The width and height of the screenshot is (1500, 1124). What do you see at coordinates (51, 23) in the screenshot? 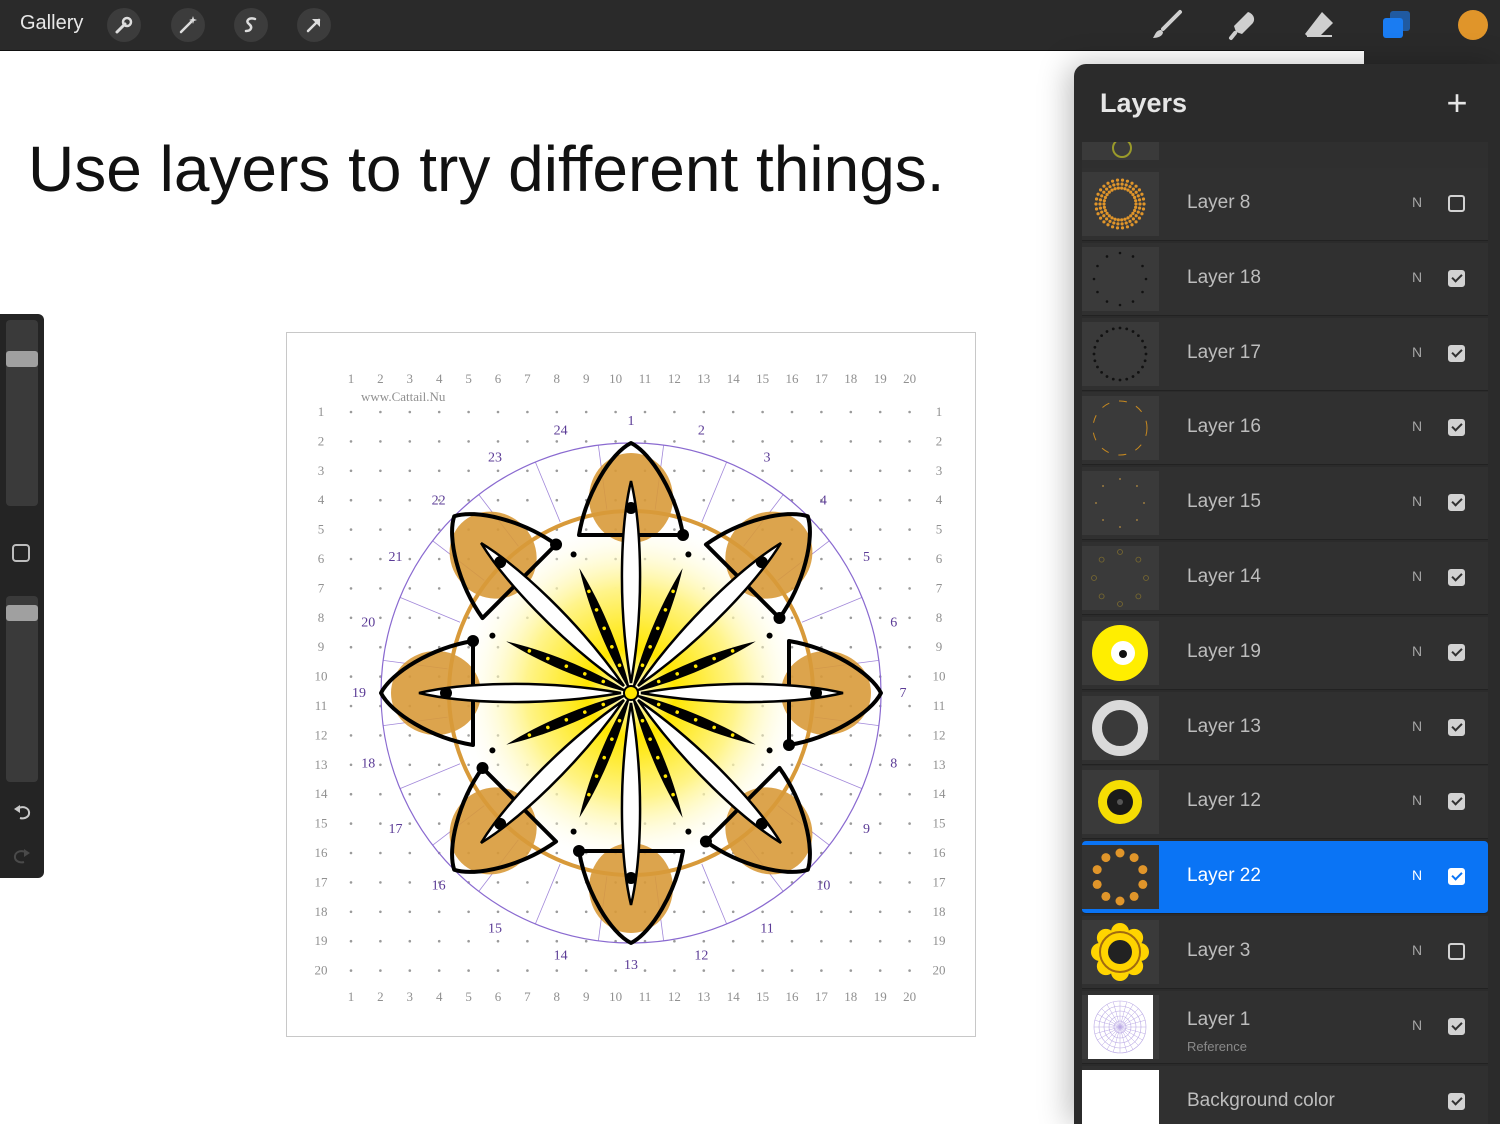
I see `gallery-button: Gallery` at bounding box center [51, 23].